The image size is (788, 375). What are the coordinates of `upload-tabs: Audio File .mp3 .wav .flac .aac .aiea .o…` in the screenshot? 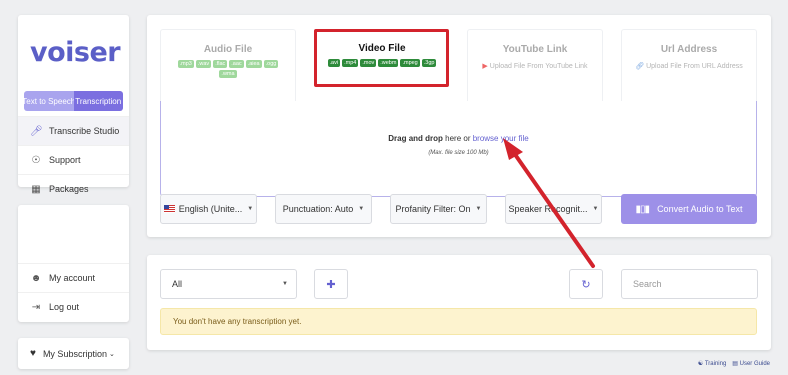 It's located at (459, 65).